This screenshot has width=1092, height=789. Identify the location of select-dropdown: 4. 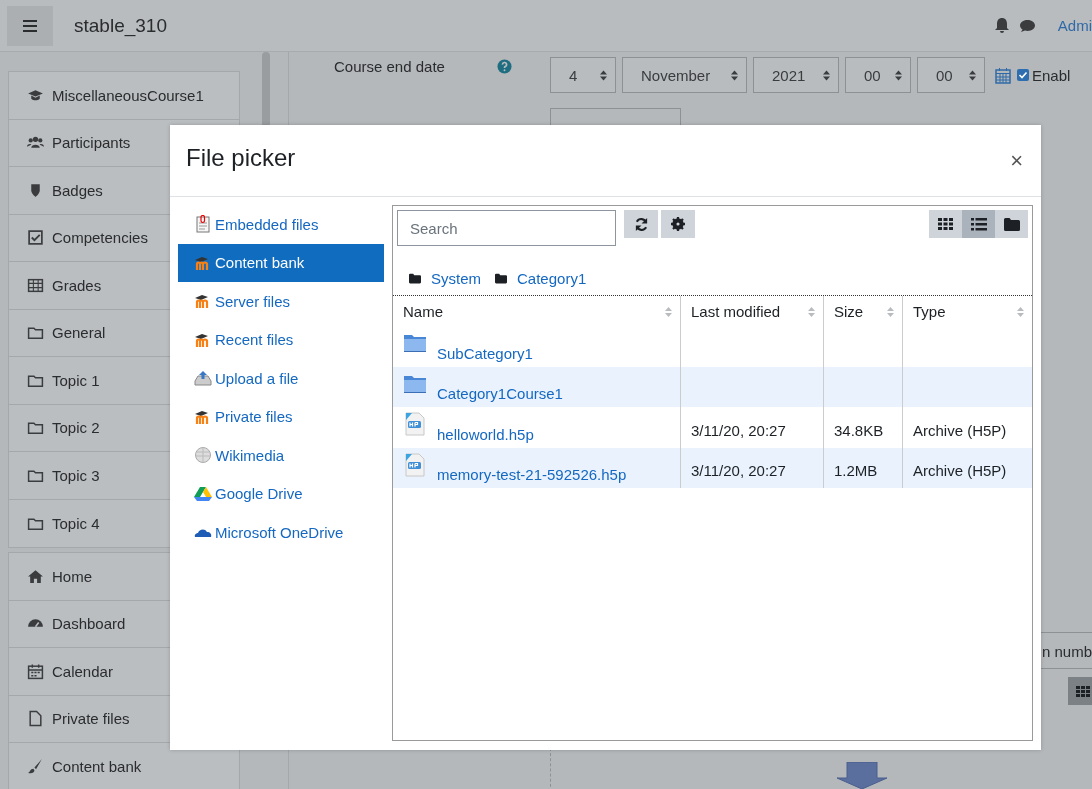
(583, 75).